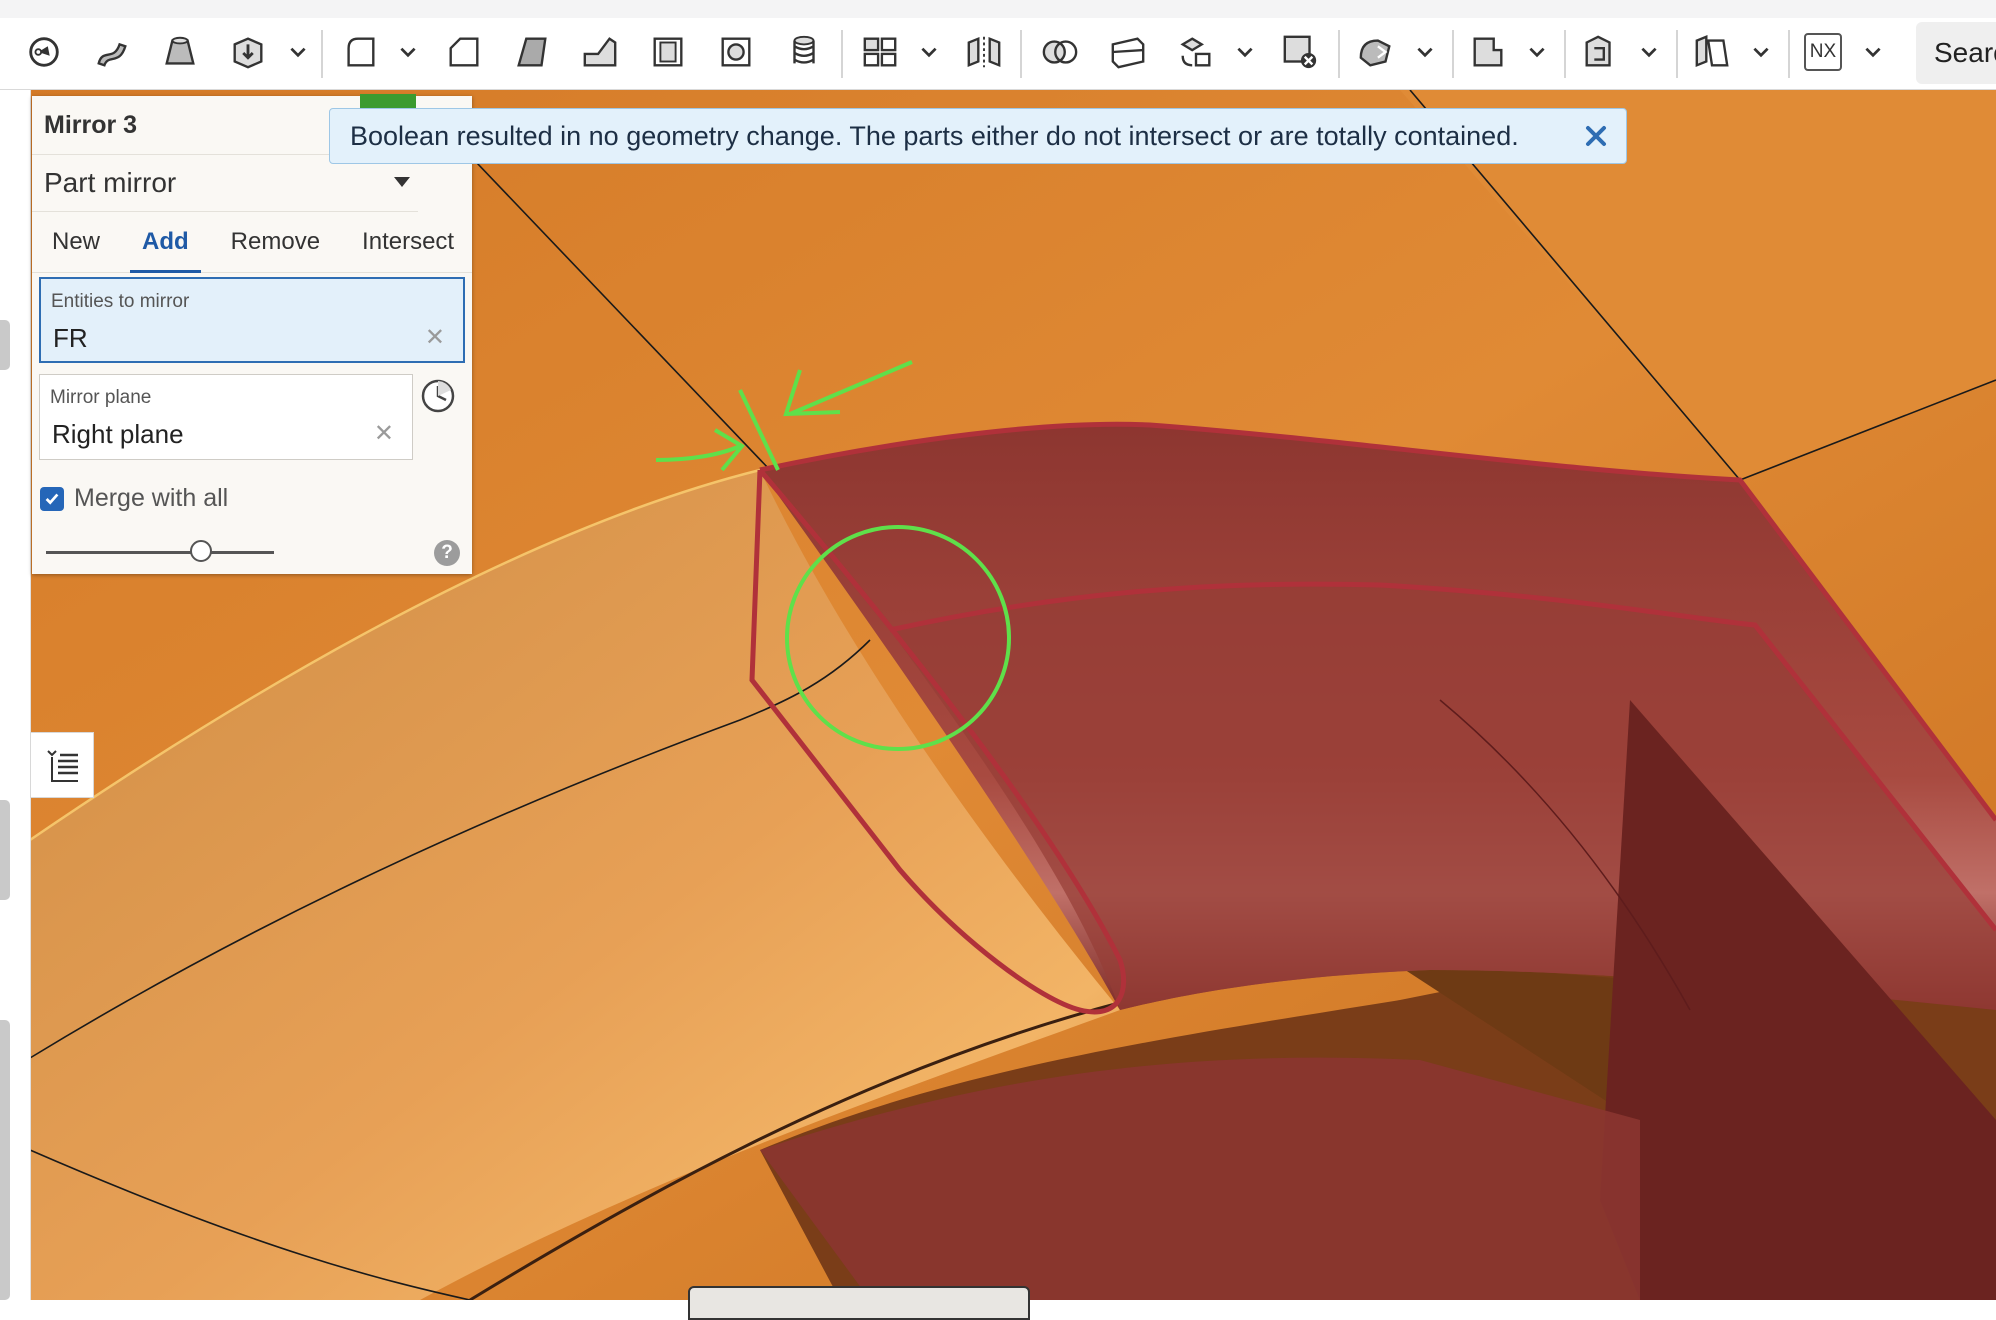 Image resolution: width=1996 pixels, height=1320 pixels. I want to click on close-icon, so click(1596, 136).